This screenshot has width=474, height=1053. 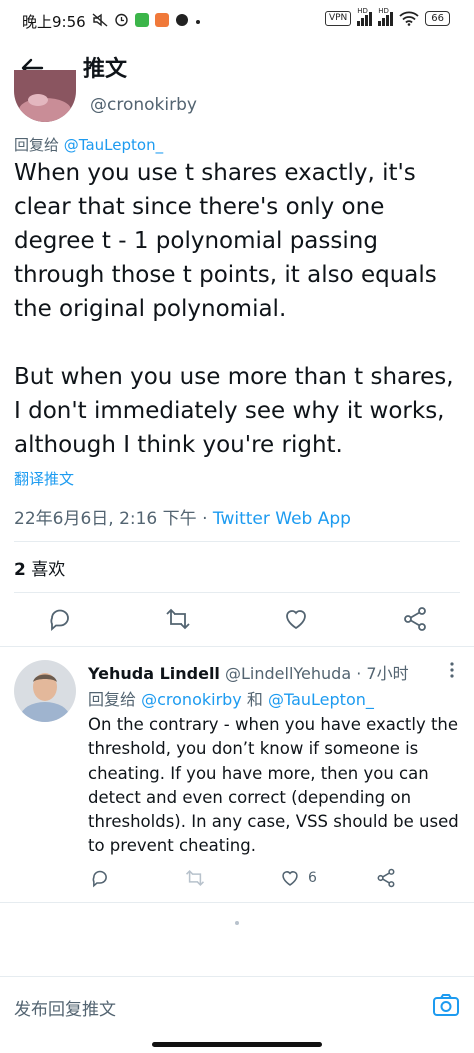 What do you see at coordinates (282, 519) in the screenshot?
I see `tweet-client-link: Twitter Web App` at bounding box center [282, 519].